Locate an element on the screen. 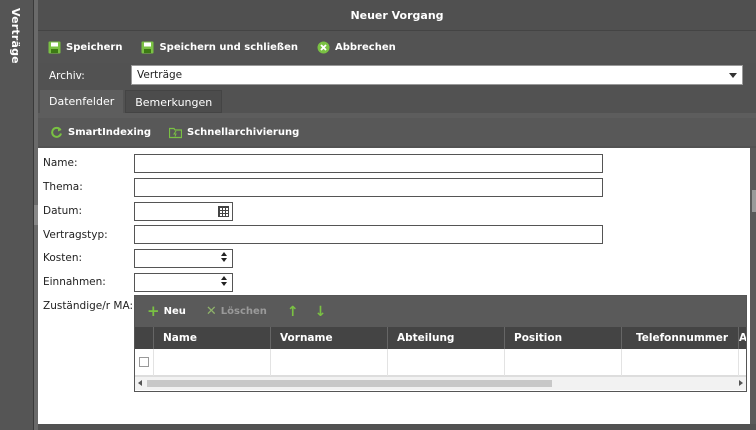 The image size is (756, 430). move-up-icon: ↑ is located at coordinates (293, 312).